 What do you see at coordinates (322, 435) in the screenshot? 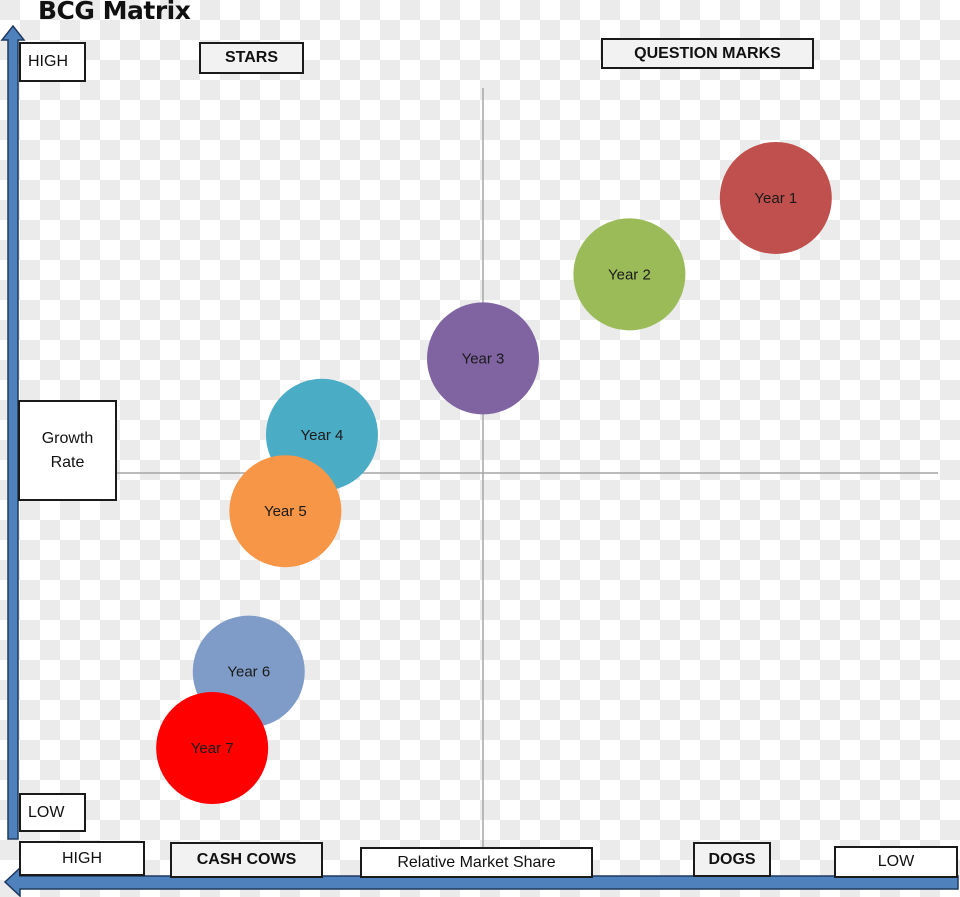
I see `bubble-label: Year 4` at bounding box center [322, 435].